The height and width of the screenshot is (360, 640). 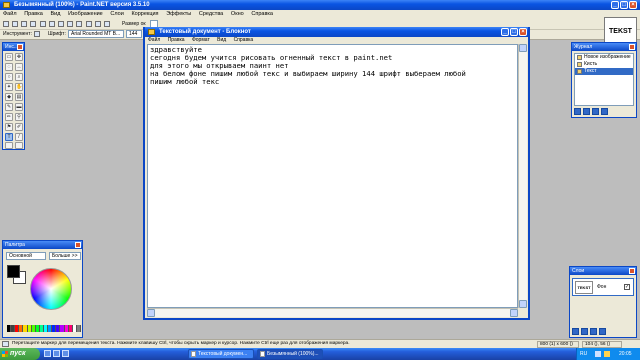 I want to click on rewind-icon, so click(x=577, y=111).